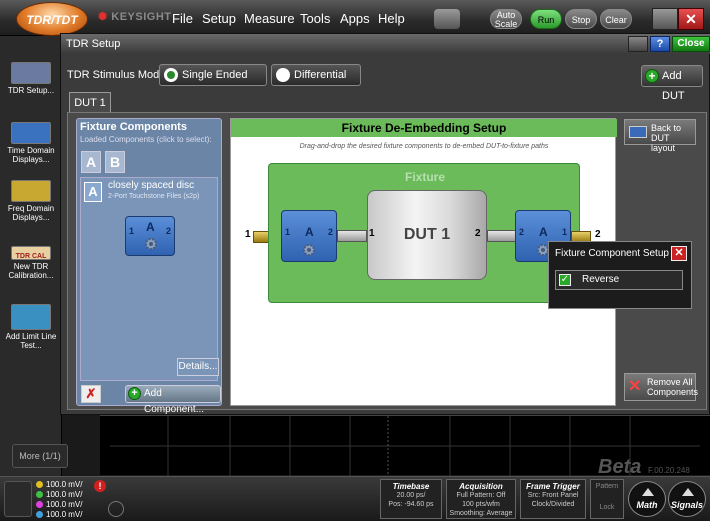 This screenshot has height=521, width=710. What do you see at coordinates (90, 102) in the screenshot?
I see `tab-dut-1: DUT 1` at bounding box center [90, 102].